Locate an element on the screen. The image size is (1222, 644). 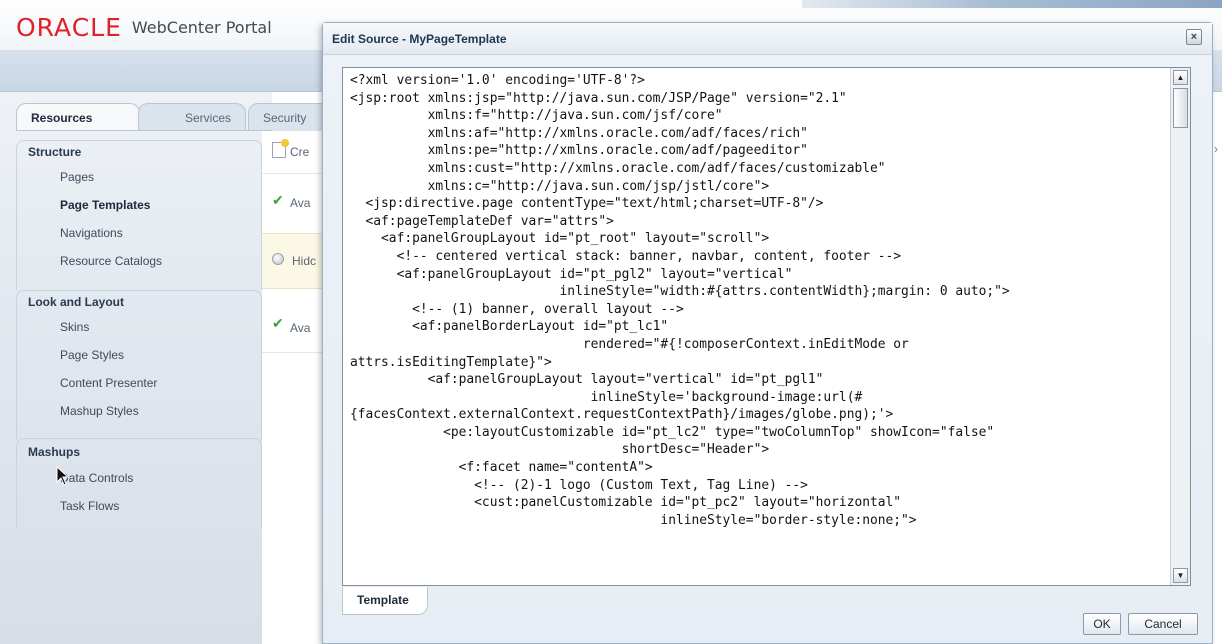
sidebar-item-page-templates: Page Templates is located at coordinates (105, 205).